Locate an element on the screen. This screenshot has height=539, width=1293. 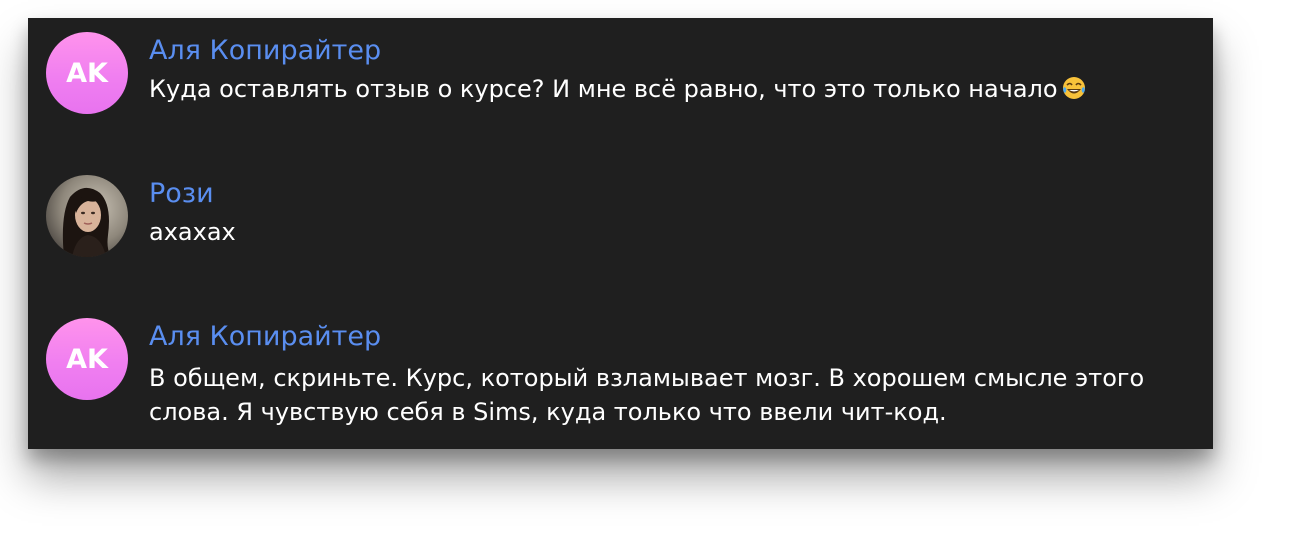
message-text: ахахах is located at coordinates (192, 232).